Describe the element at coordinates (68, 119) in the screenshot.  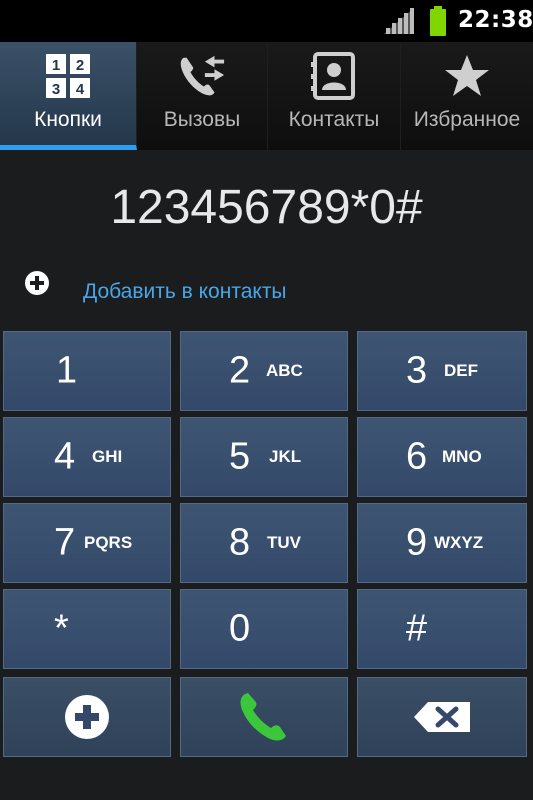
I see `tab-keypad-label: Кнопки` at that location.